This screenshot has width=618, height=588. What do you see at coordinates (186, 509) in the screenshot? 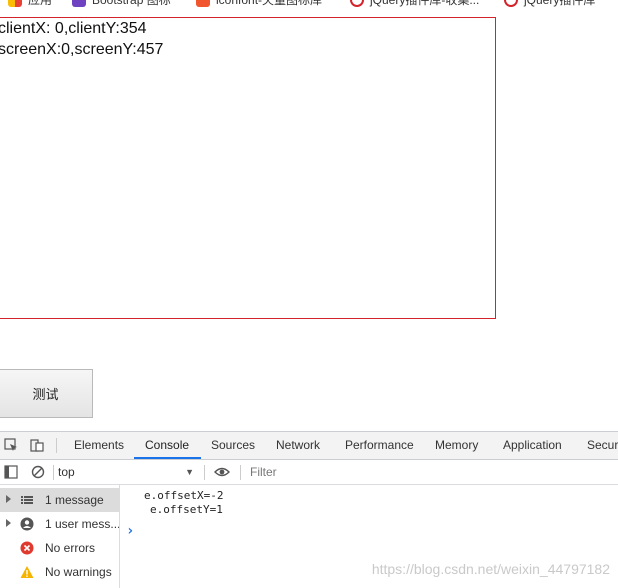
I see `console-log-line: e.offsetY=1` at bounding box center [186, 509].